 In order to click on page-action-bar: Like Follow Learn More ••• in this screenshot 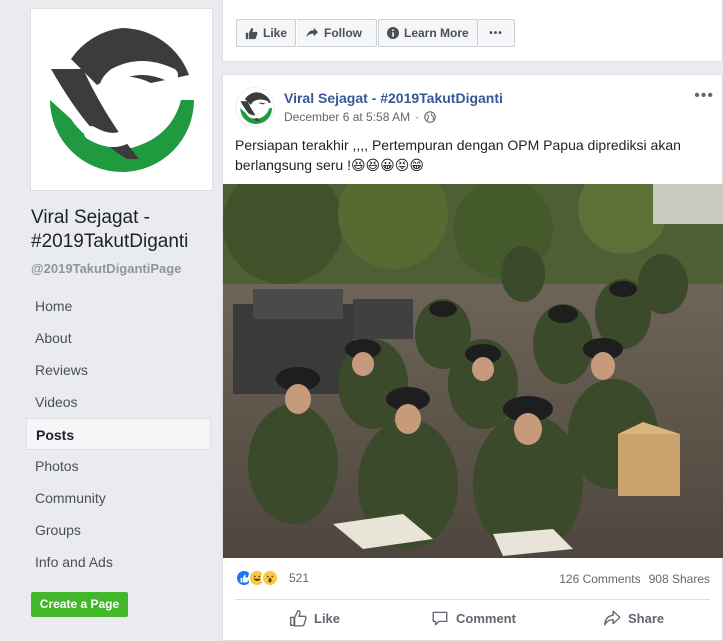, I will do `click(472, 31)`.